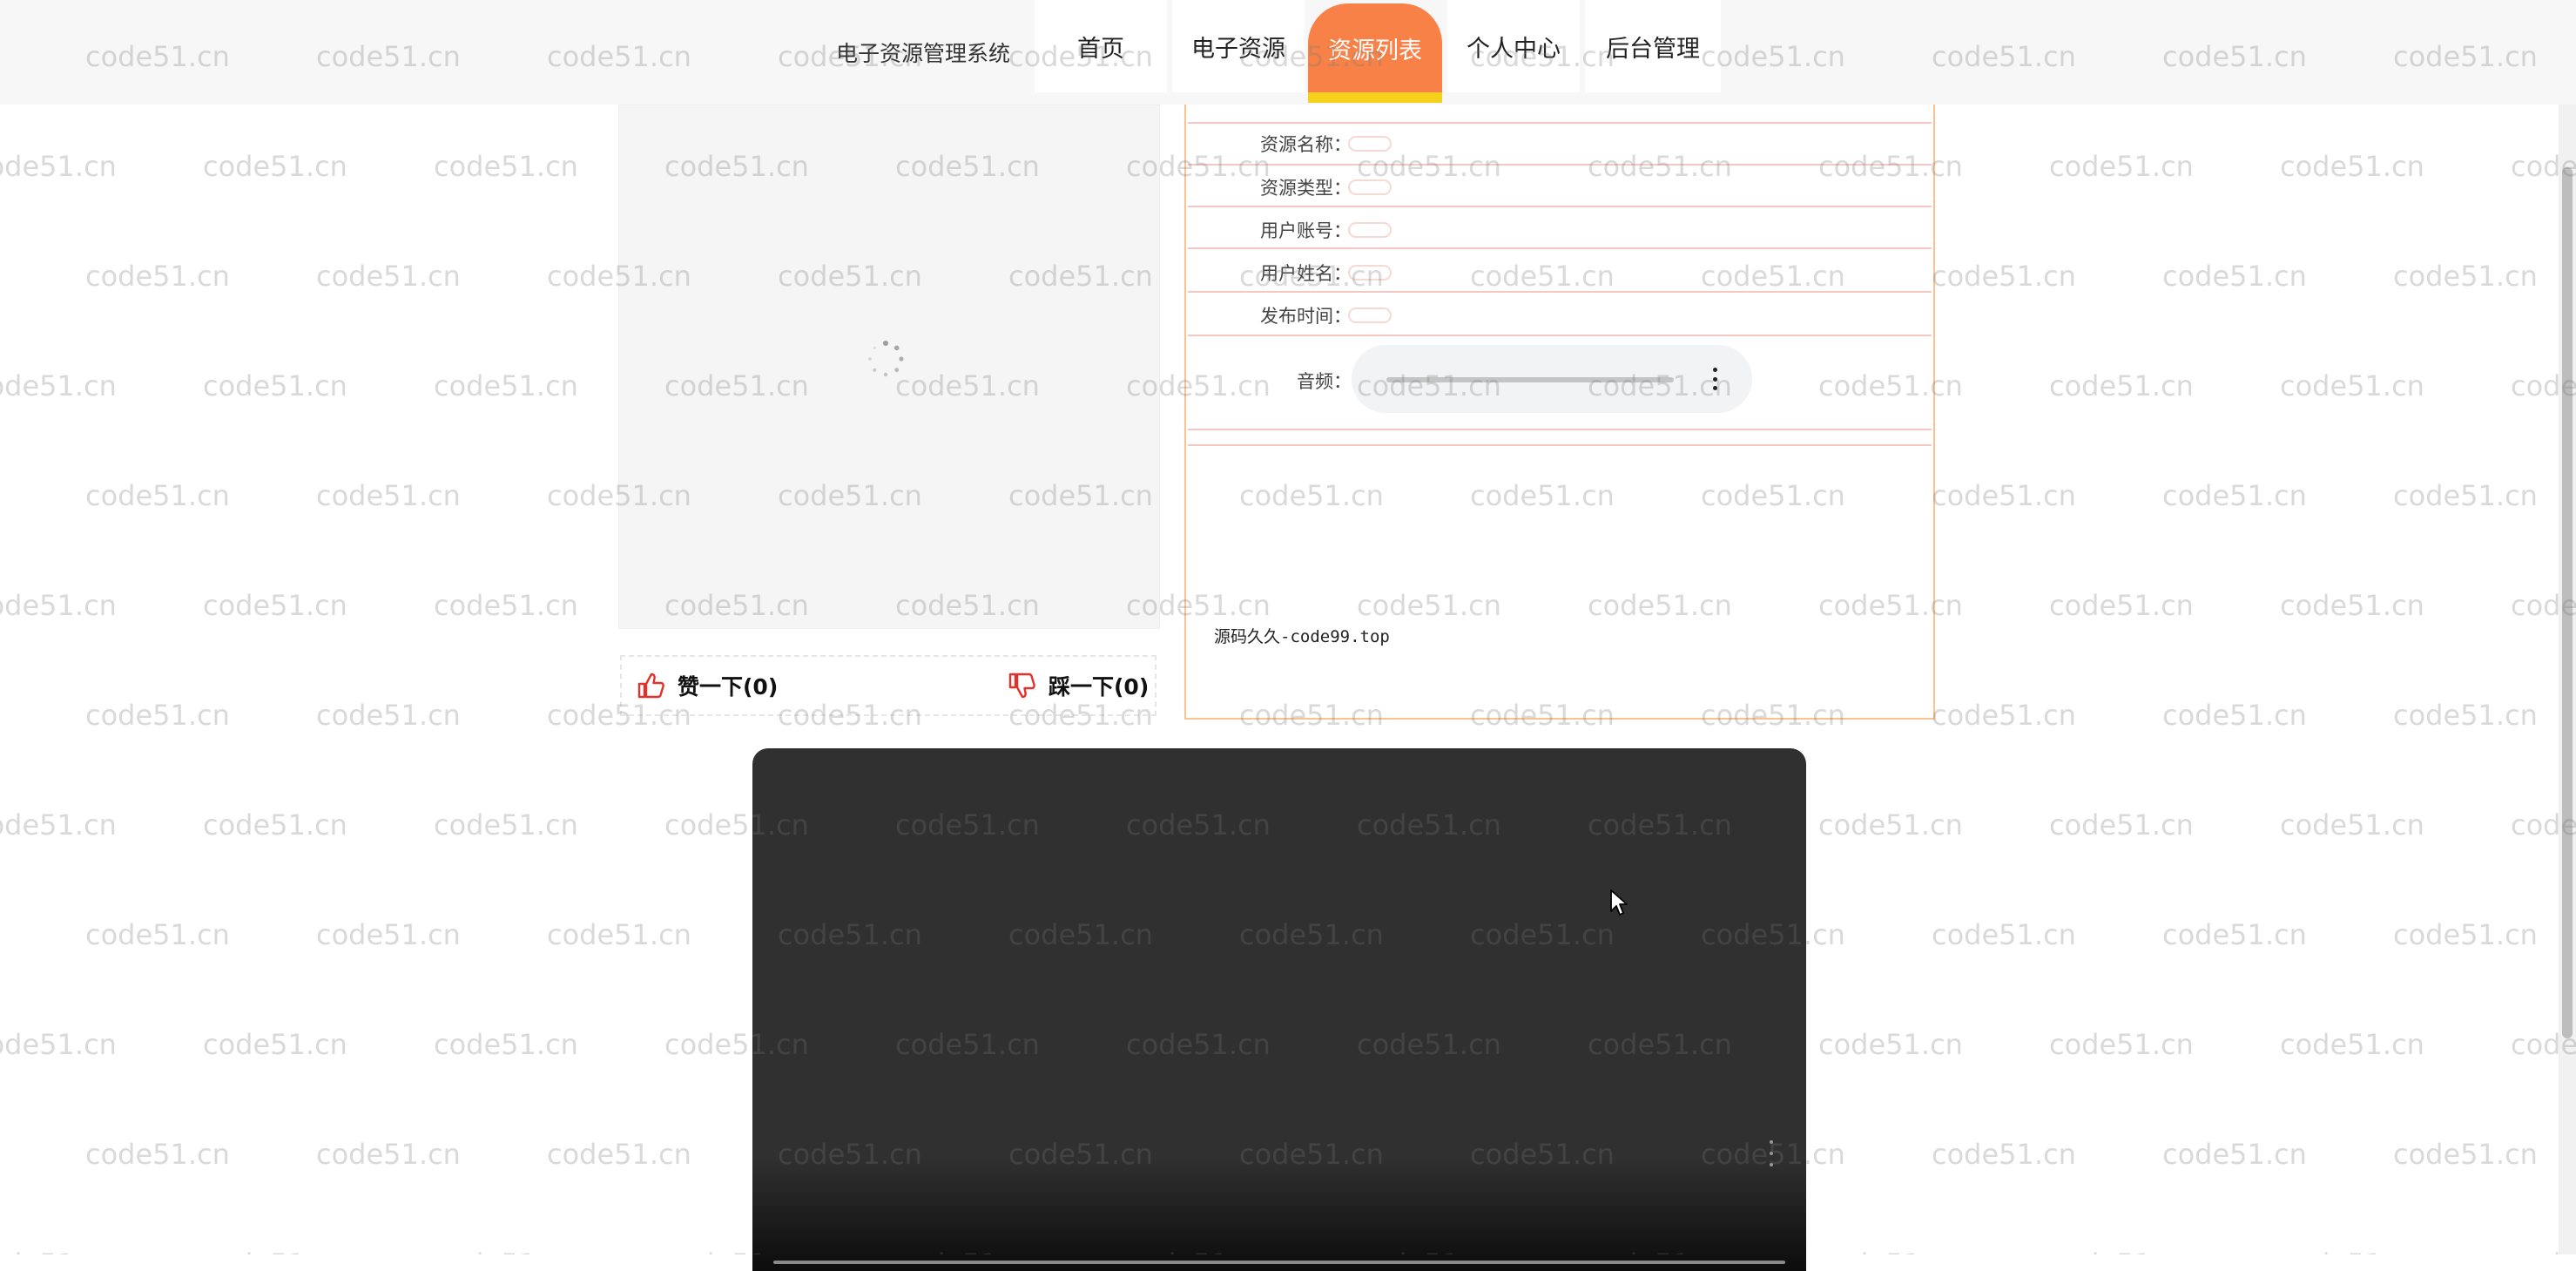  I want to click on video-progress-bar, so click(1279, 1262).